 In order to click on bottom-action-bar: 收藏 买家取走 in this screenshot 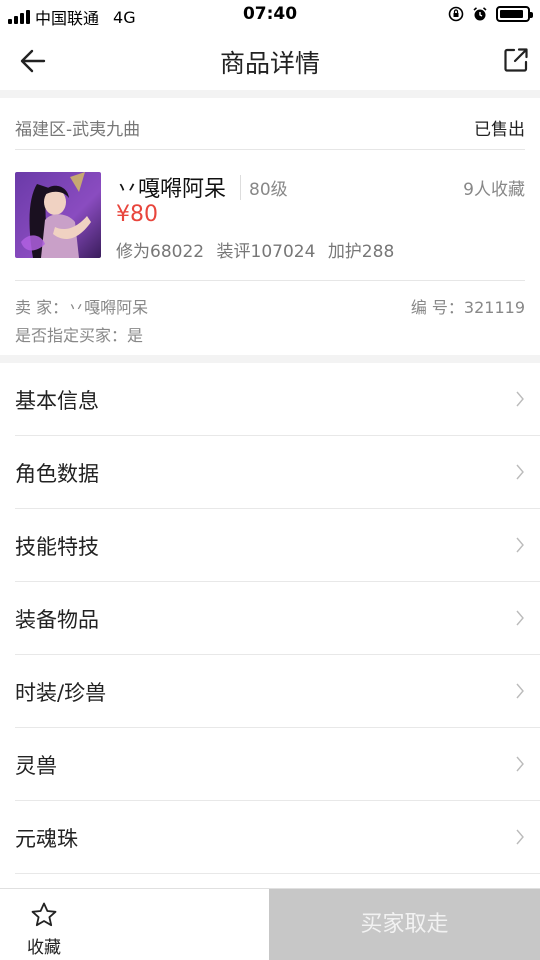, I will do `click(270, 924)`.